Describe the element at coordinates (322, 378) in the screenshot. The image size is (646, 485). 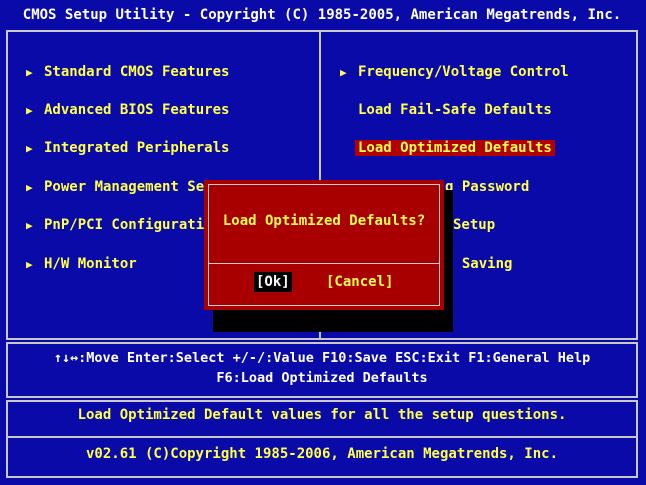
I see `key-help-line-2: F6:Load Optimized Defaults` at that location.